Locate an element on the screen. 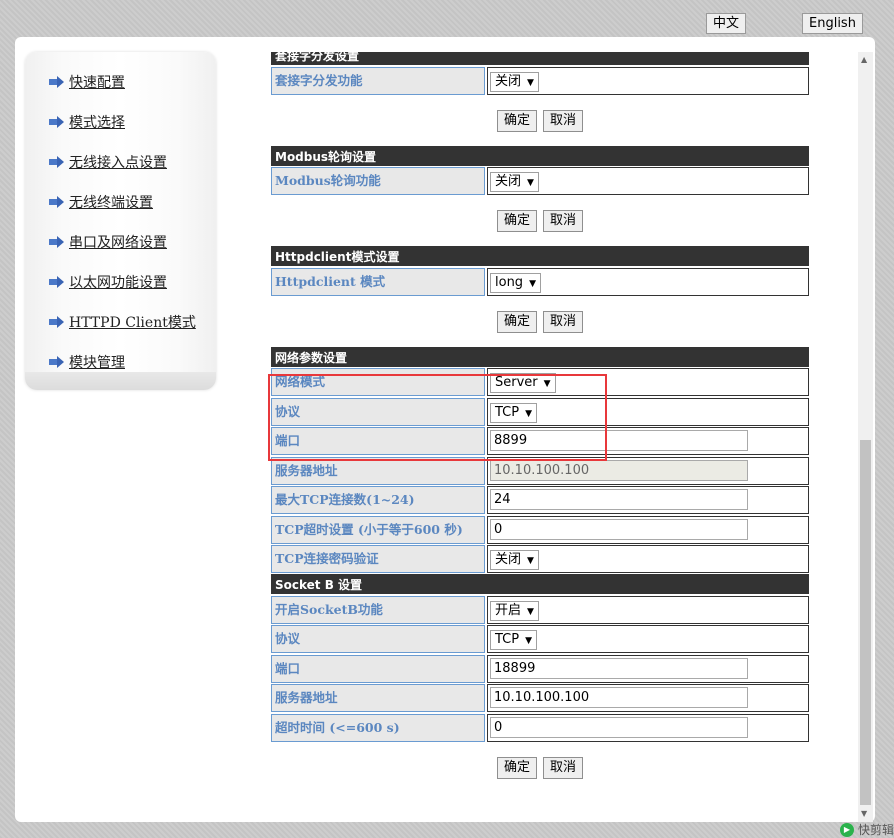 Image resolution: width=894 pixels, height=838 pixels. text-input: 10.10.100.100 is located at coordinates (619, 697).